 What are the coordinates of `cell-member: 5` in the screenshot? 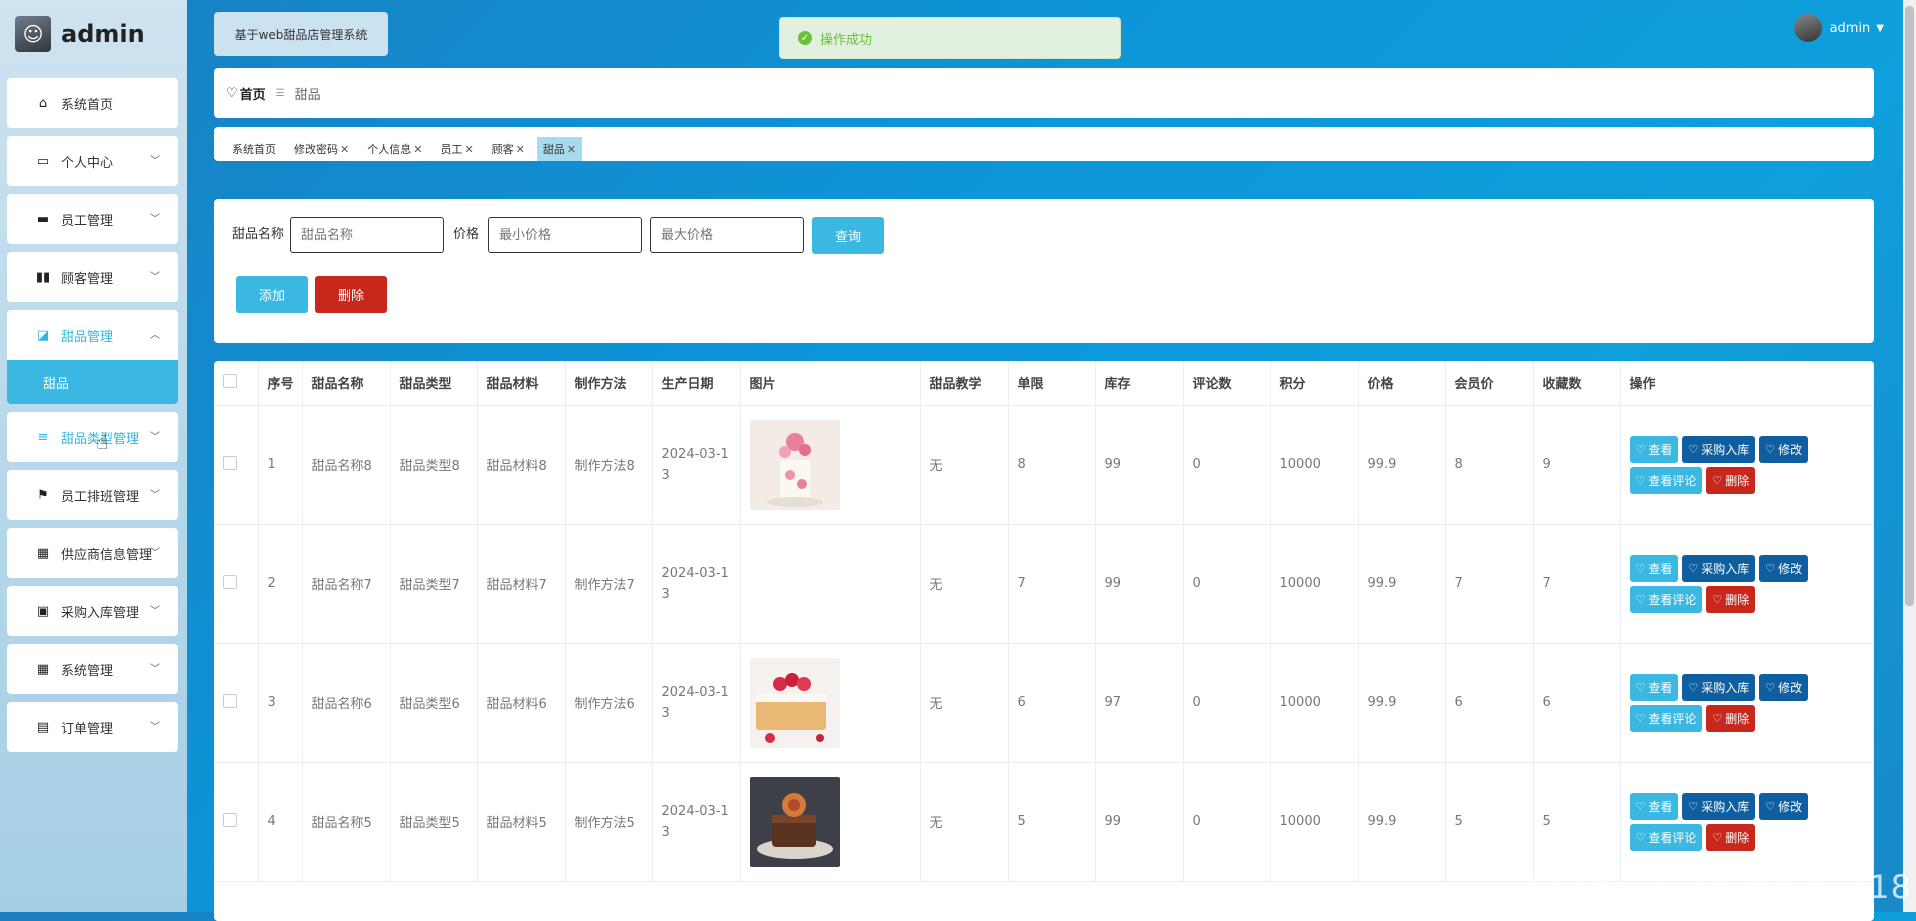 It's located at (1489, 822).